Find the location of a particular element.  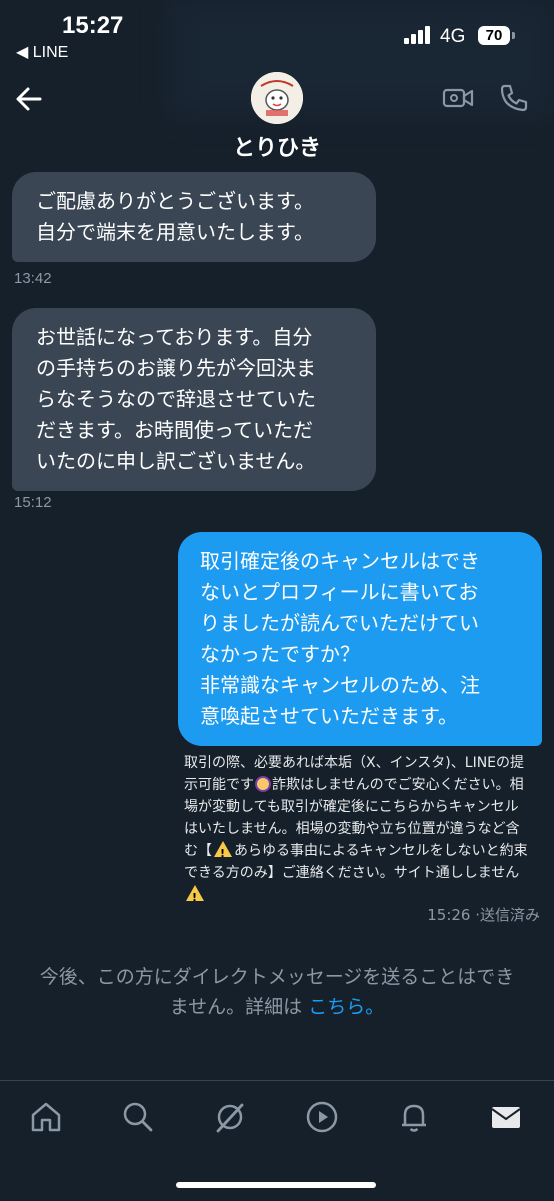

notice-text: 。 is located at coordinates (375, 1007).